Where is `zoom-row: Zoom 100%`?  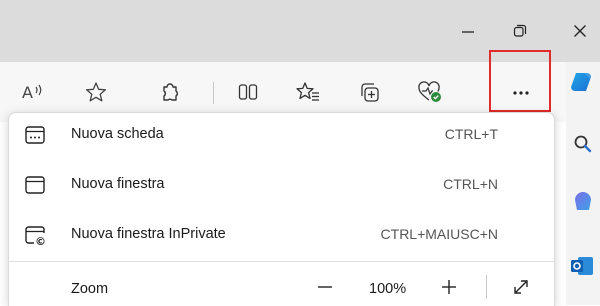 zoom-row: Zoom 100% is located at coordinates (281, 286).